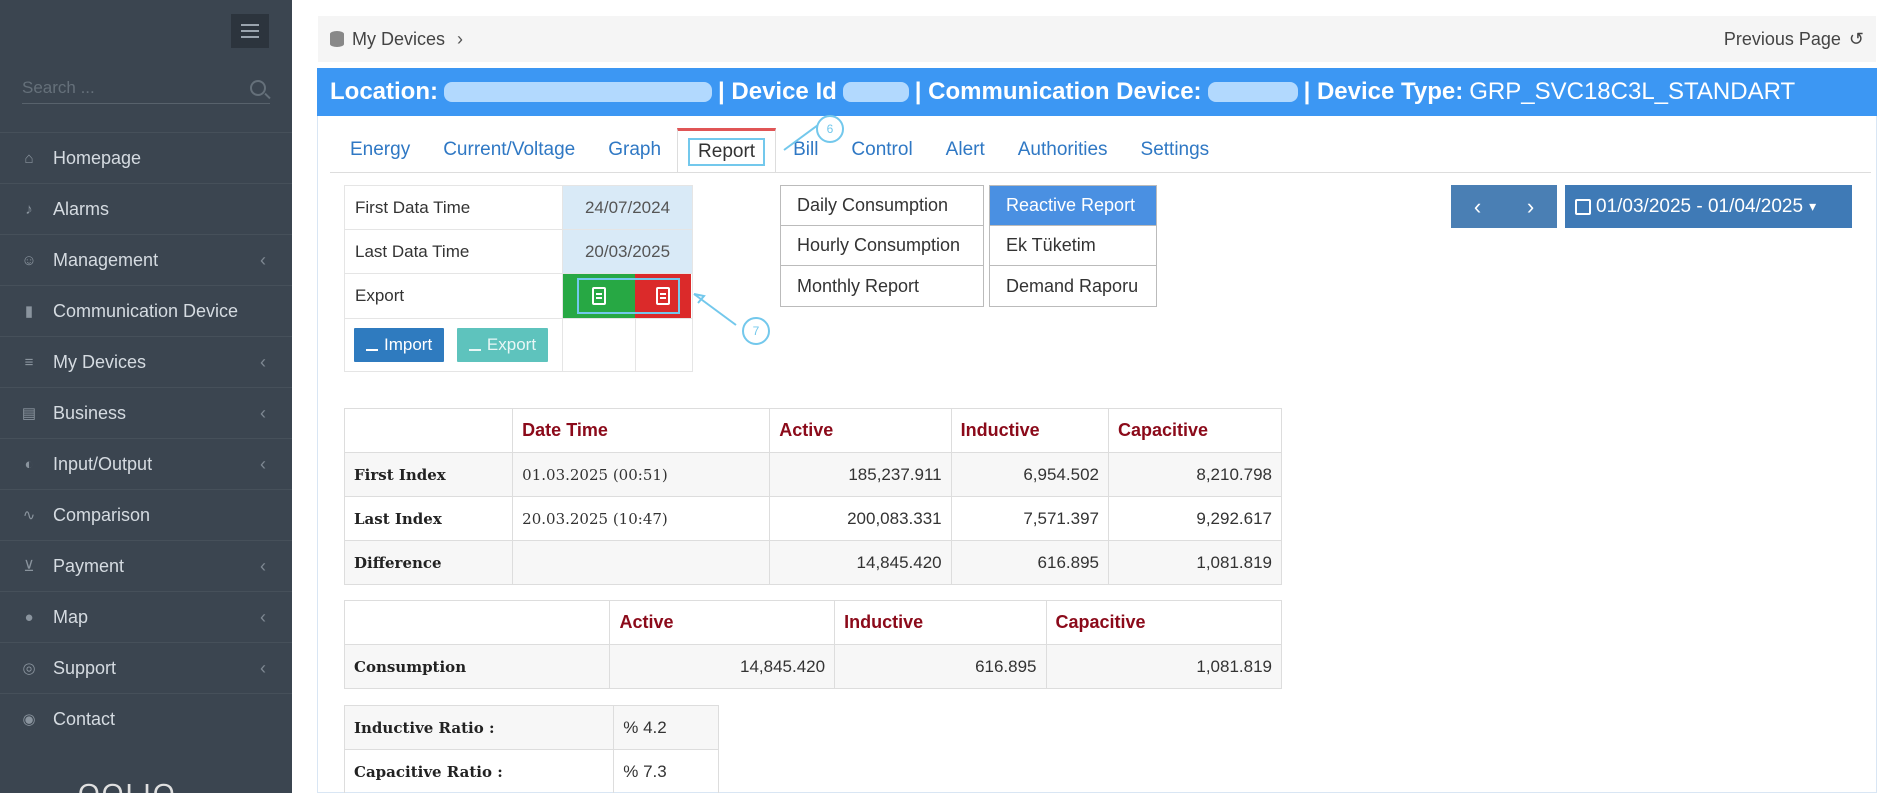 This screenshot has width=1881, height=793. I want to click on tab-authorities: Authorities, so click(1062, 150).